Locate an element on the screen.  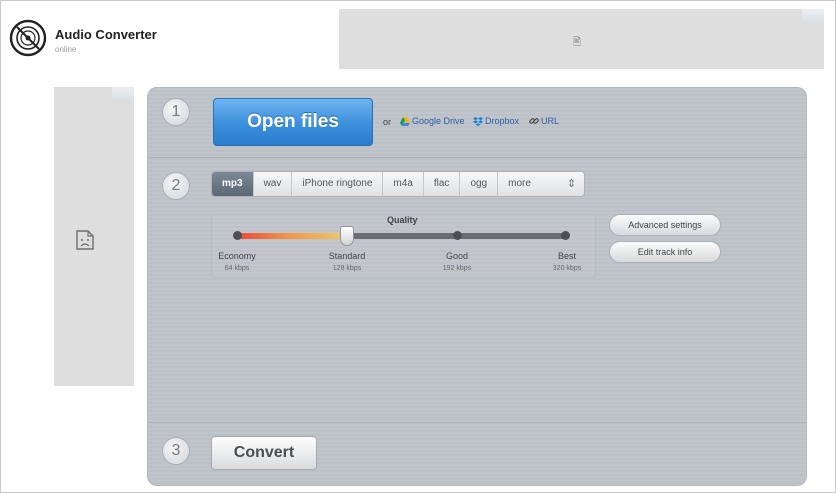
url-link: URL is located at coordinates (544, 121).